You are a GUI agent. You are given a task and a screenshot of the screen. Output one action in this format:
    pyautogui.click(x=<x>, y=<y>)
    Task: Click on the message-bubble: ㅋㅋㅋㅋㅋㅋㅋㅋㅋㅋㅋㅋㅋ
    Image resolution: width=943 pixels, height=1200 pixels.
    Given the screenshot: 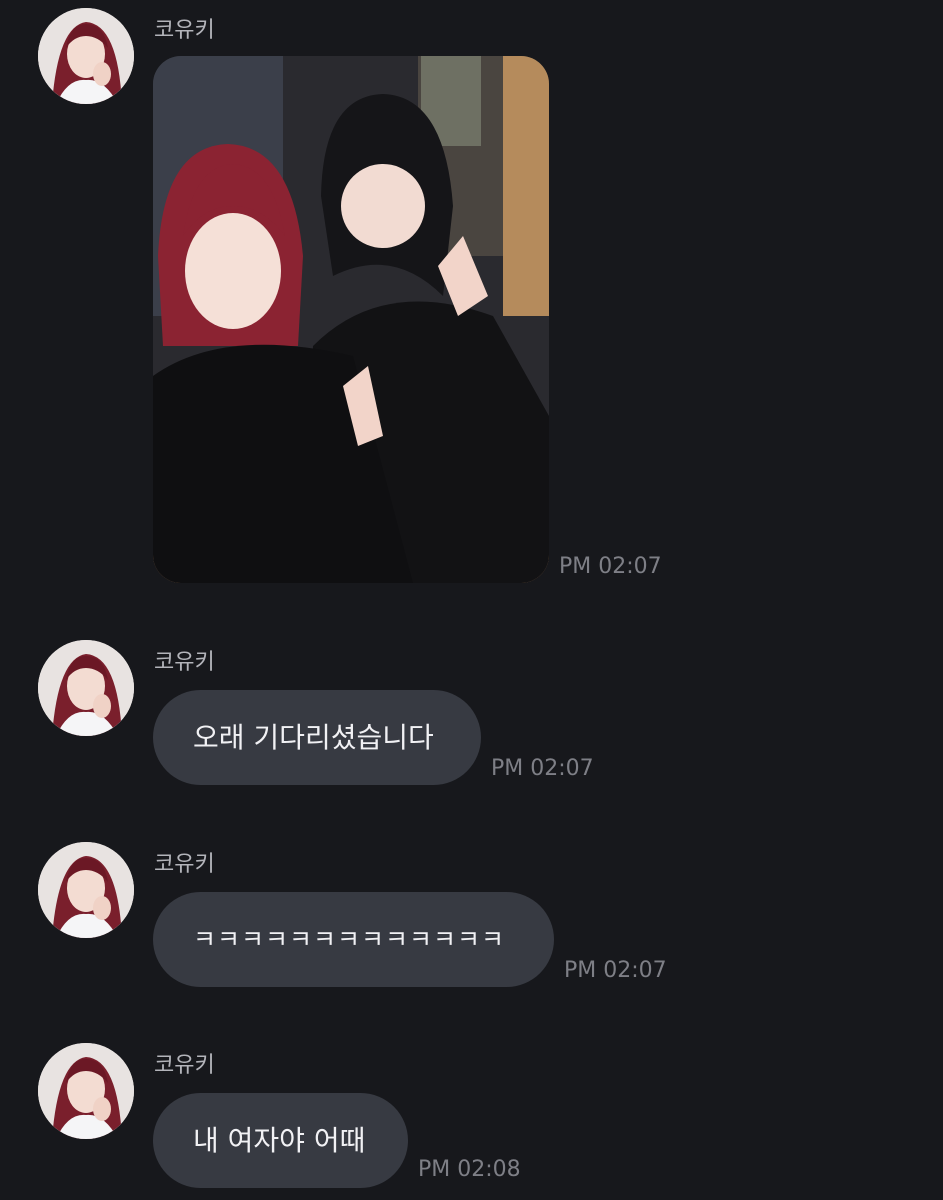 What is the action you would take?
    pyautogui.click(x=353, y=939)
    